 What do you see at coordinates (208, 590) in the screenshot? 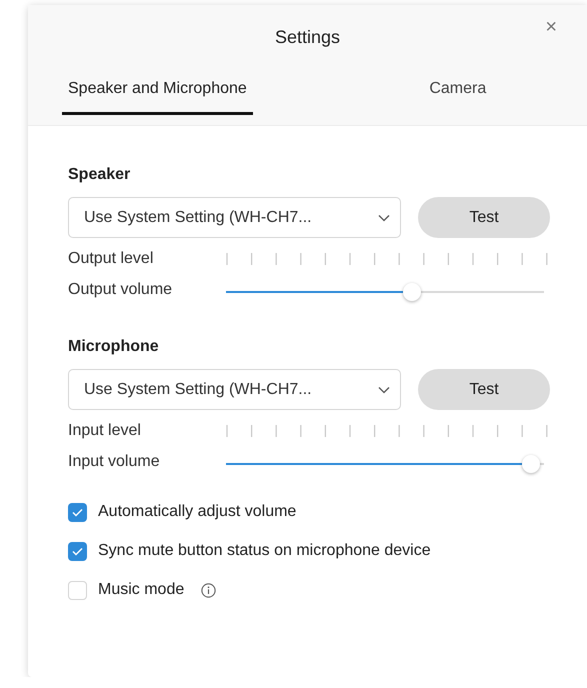
I see `info-icon` at bounding box center [208, 590].